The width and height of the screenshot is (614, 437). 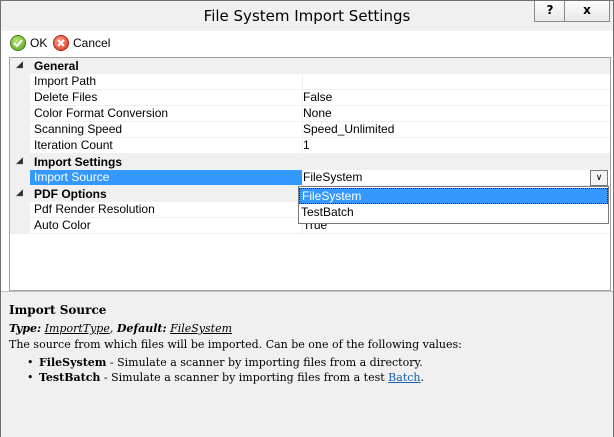 I want to click on chevron-down-icon: ∨, so click(x=599, y=178).